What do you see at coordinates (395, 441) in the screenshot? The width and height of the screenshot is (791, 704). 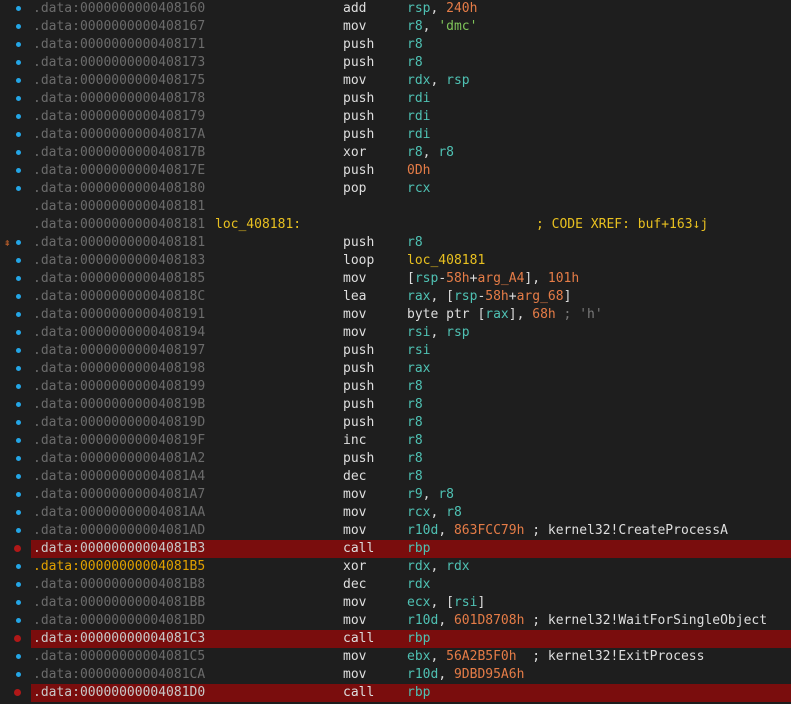 I see `listing-row: .data:000000000040819F inc r8` at bounding box center [395, 441].